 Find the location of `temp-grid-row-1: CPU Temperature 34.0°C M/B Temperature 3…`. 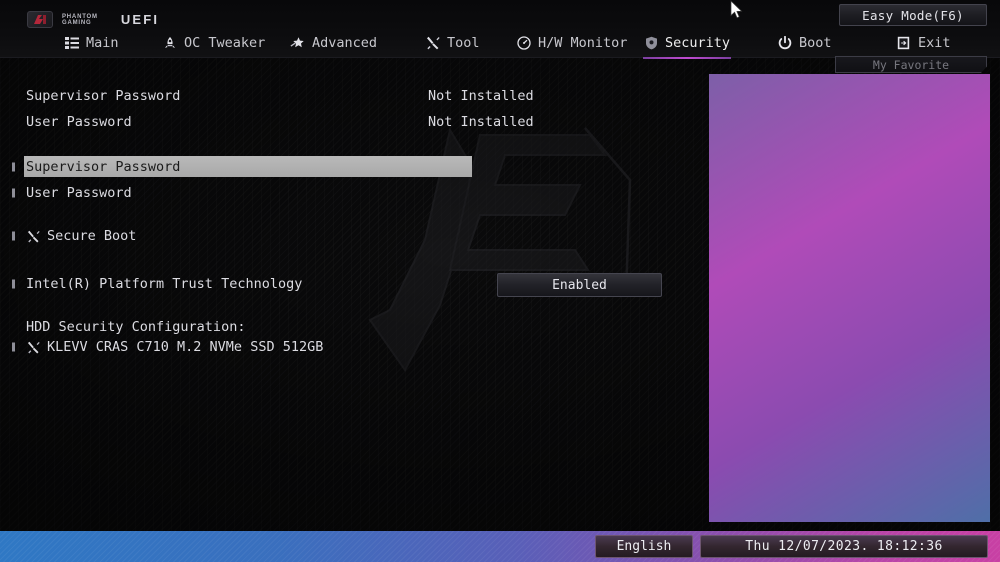

temp-grid-row-1: CPU Temperature 34.0°C M/B Temperature 3… is located at coordinates (849, 113).